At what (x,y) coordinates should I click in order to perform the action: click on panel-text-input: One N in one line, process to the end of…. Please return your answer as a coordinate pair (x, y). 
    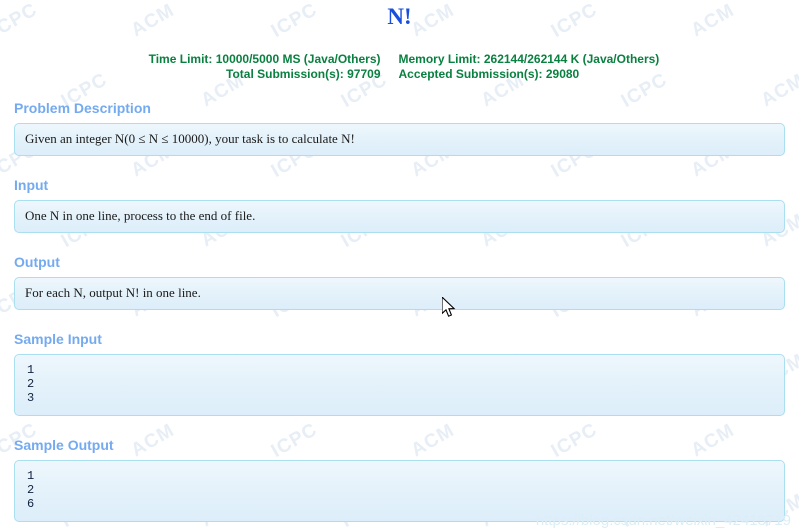
    Looking at the image, I should click on (140, 215).